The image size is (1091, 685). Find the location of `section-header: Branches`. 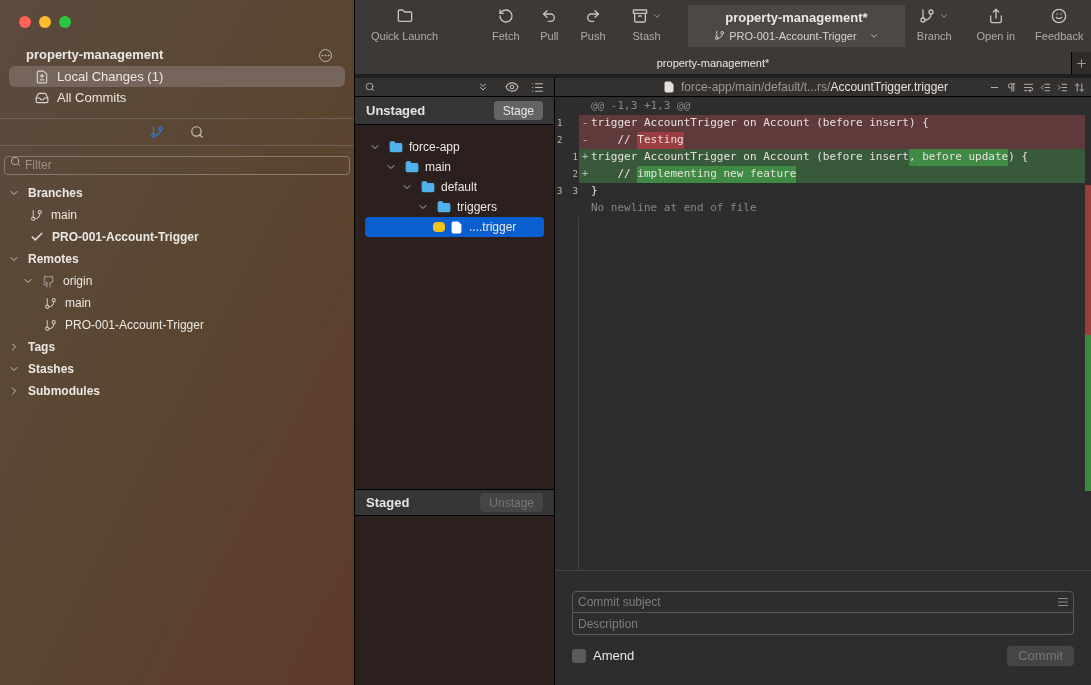

section-header: Branches is located at coordinates (55, 193).